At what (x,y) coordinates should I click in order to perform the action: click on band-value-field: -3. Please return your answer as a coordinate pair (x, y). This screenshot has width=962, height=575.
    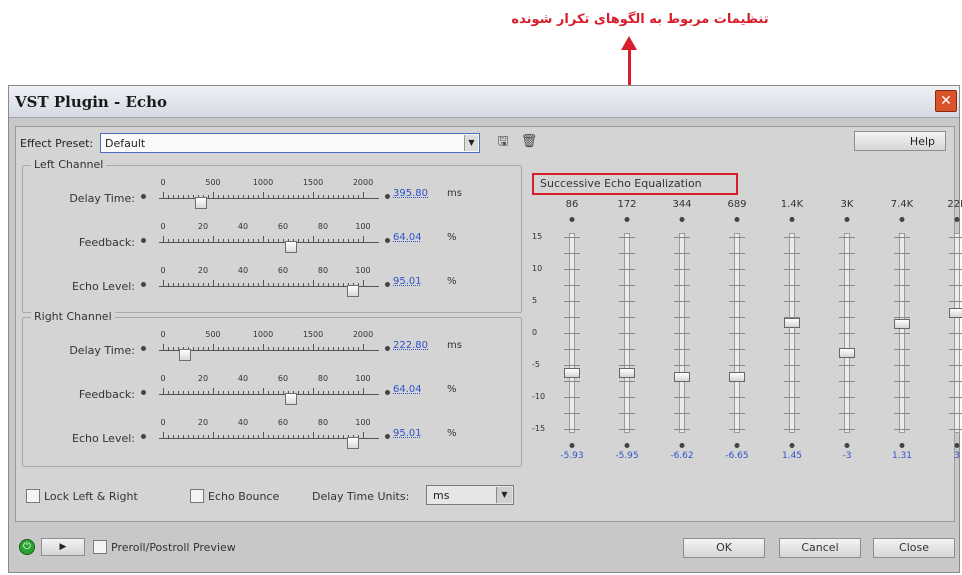
    Looking at the image, I should click on (847, 456).